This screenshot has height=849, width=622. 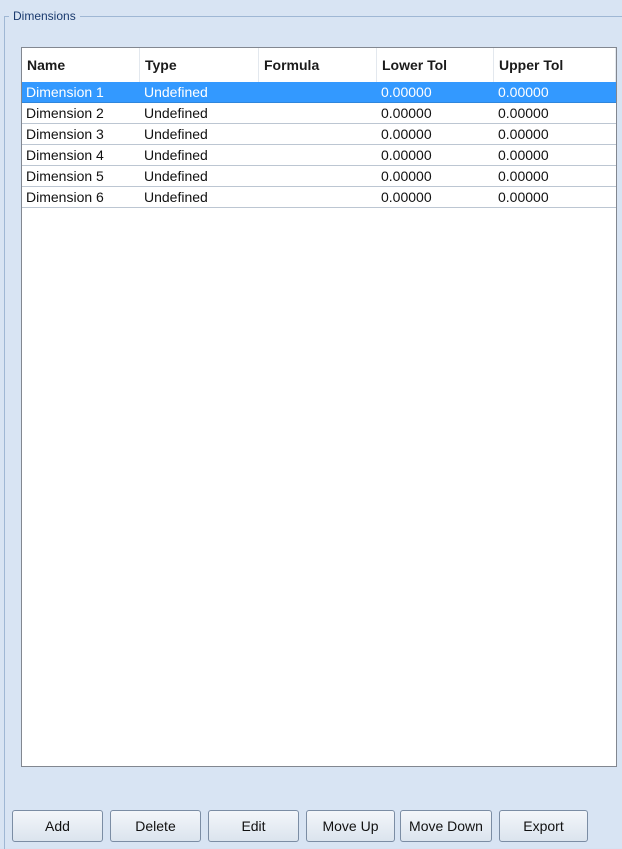 I want to click on table-row: Dimension 3 Undefined 0.00000 0.00000, so click(x=319, y=134).